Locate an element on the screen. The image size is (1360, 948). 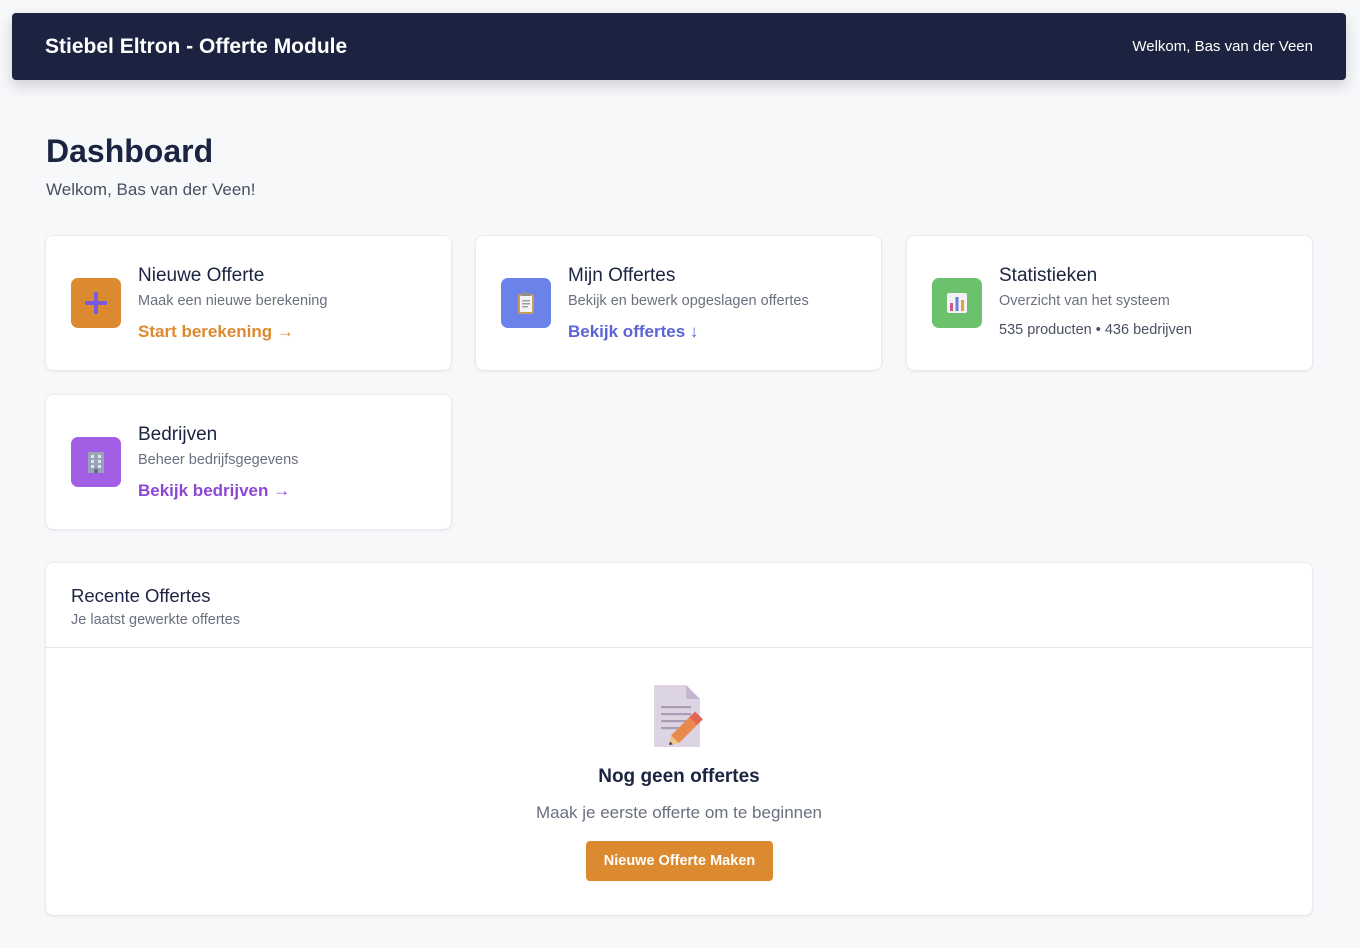
app-title: Stiebel Eltron - Offerte Module is located at coordinates (196, 47).